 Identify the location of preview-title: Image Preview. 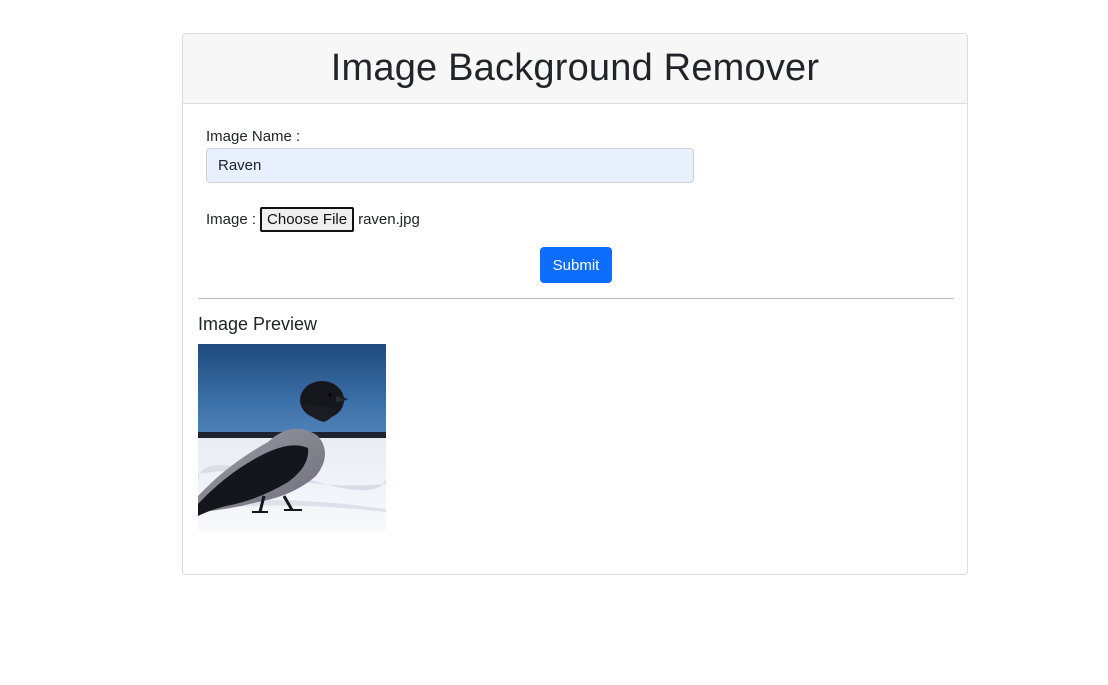
(258, 324).